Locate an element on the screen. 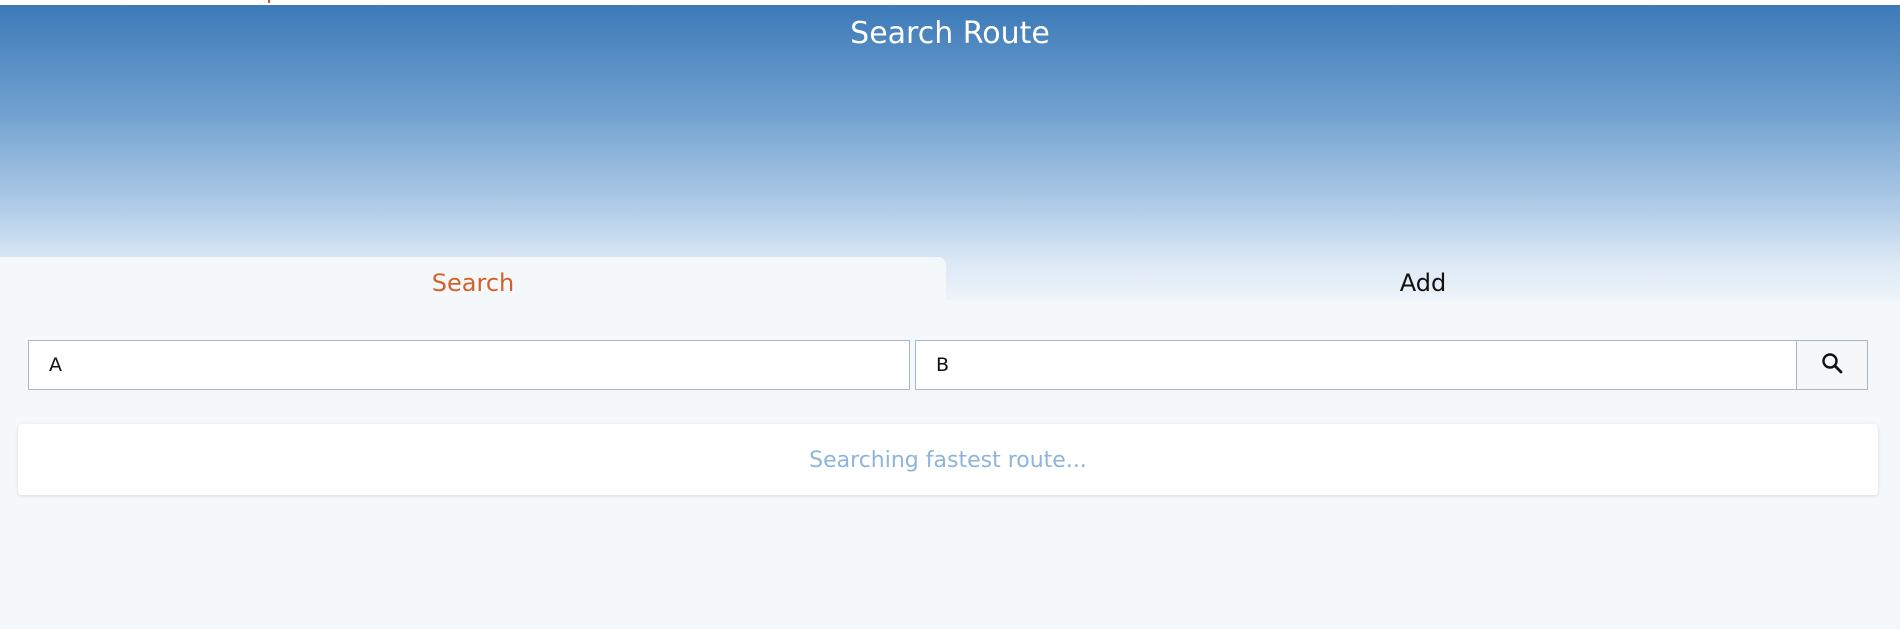 This screenshot has width=1900, height=629. red-mark is located at coordinates (269, 1).